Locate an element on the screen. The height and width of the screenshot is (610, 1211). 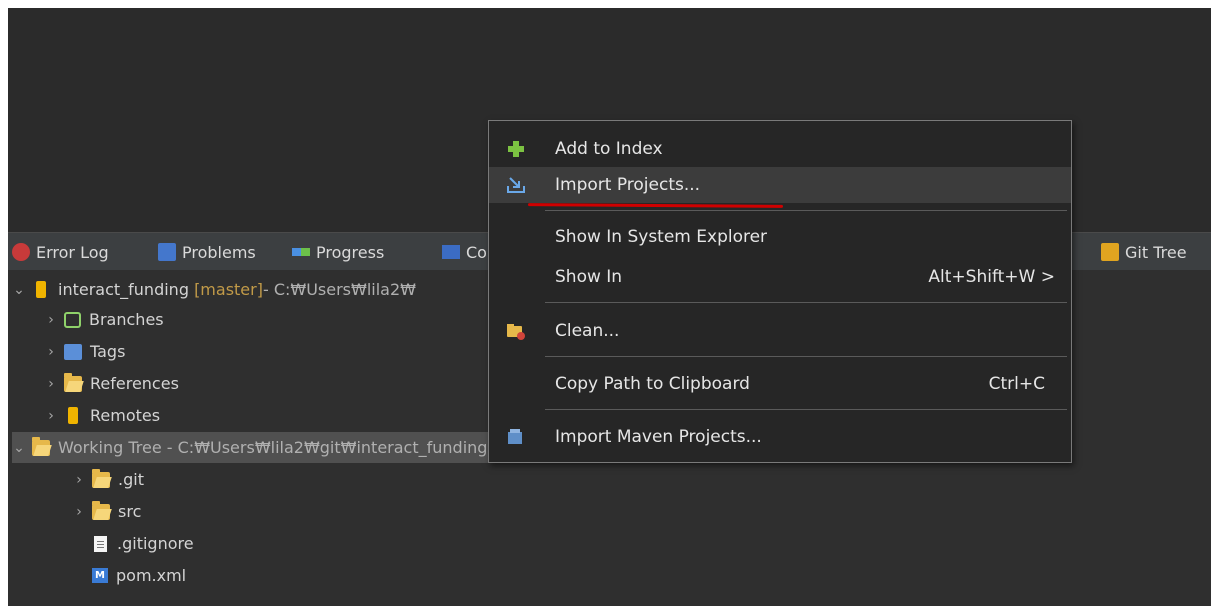
problems-icon is located at coordinates (167, 252).